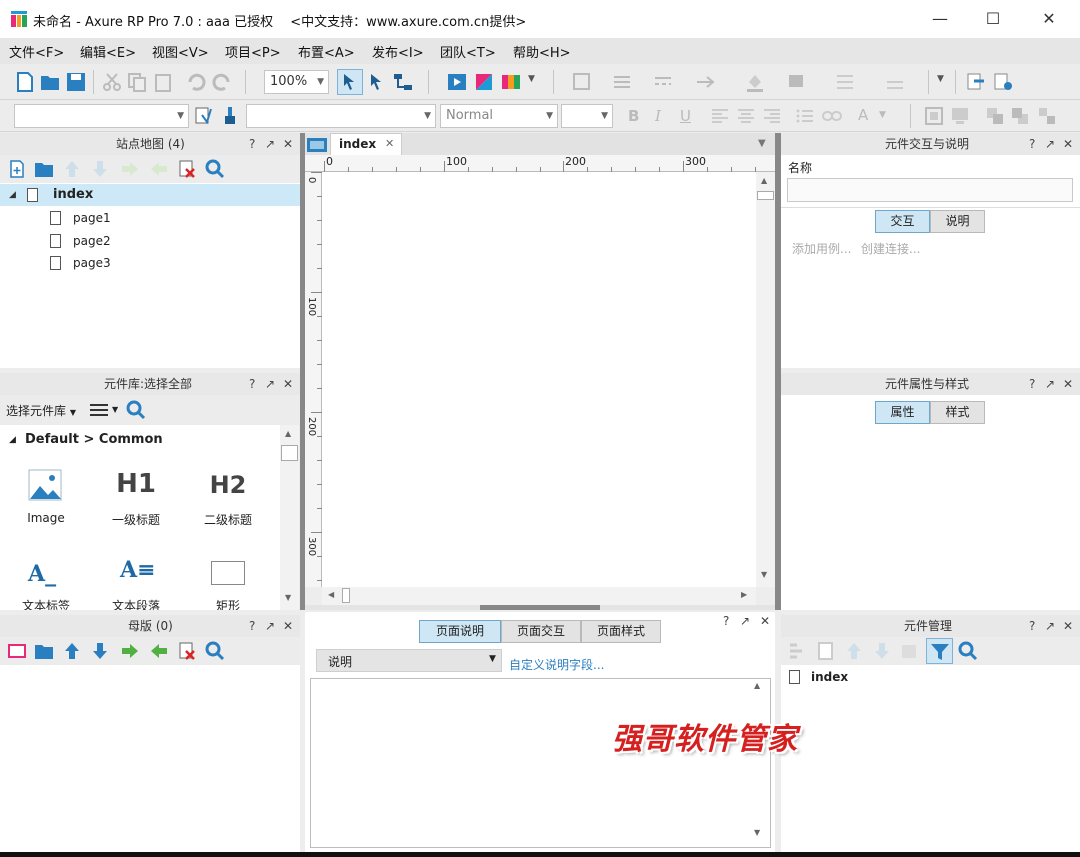 The image size is (1080, 857). What do you see at coordinates (331, 594) in the screenshot?
I see `scroll-left-icon: ◀` at bounding box center [331, 594].